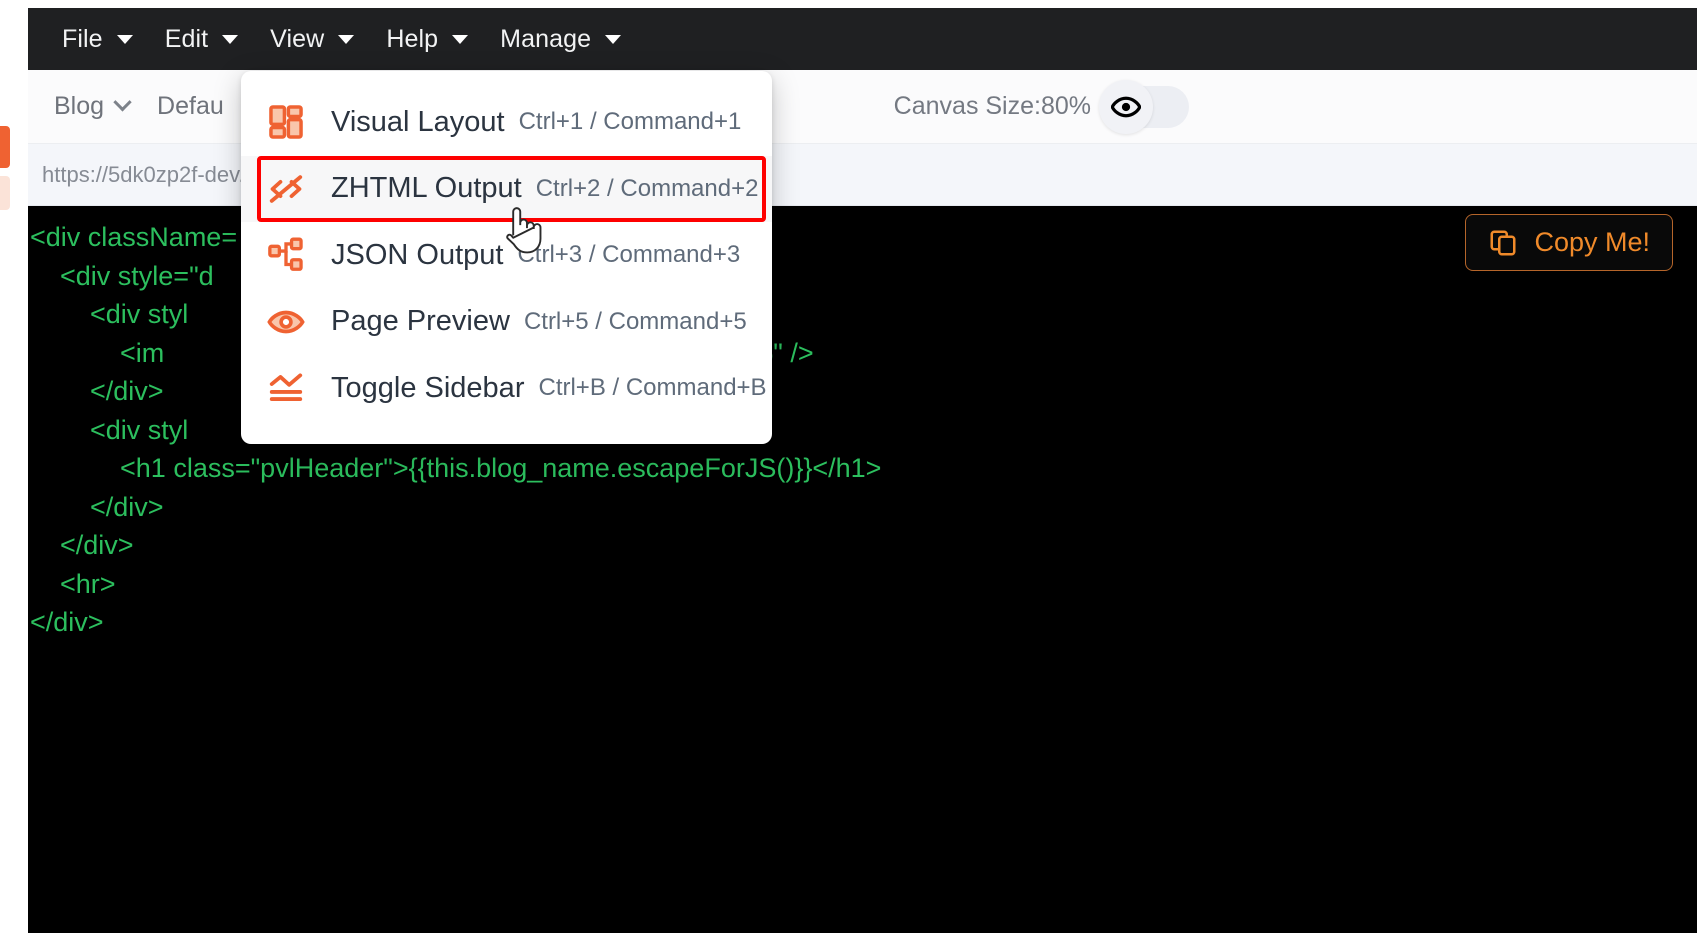 This screenshot has height=933, width=1697. Describe the element at coordinates (629, 255) in the screenshot. I see `menu-item-shortcut: Ctrl+3 / Command+3` at that location.